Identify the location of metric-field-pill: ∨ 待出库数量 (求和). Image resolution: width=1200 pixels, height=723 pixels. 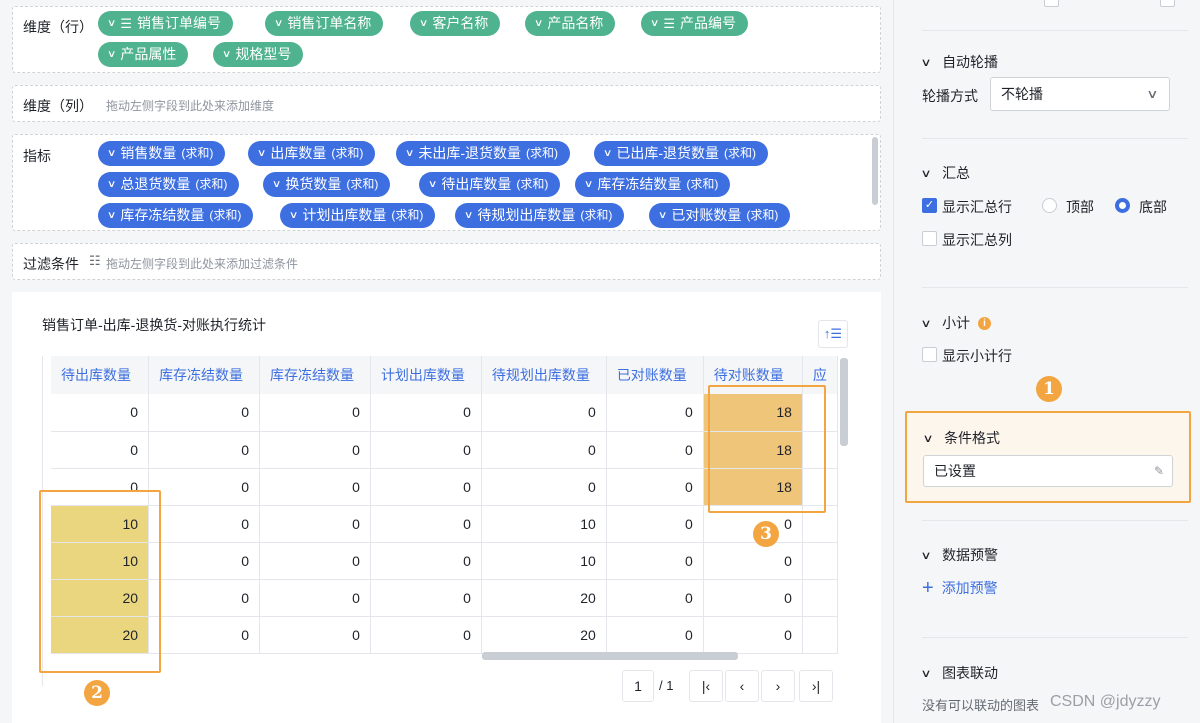
(490, 184).